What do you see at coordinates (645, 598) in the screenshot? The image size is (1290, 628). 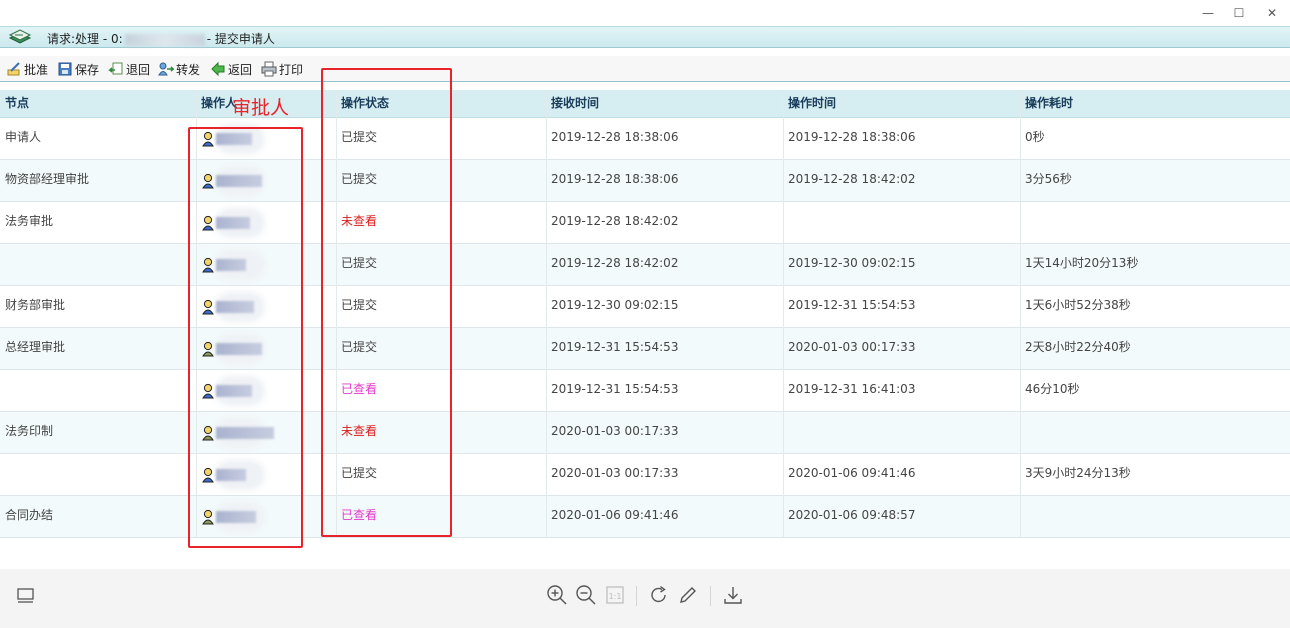 I see `viewer-toolbar: 1:1` at bounding box center [645, 598].